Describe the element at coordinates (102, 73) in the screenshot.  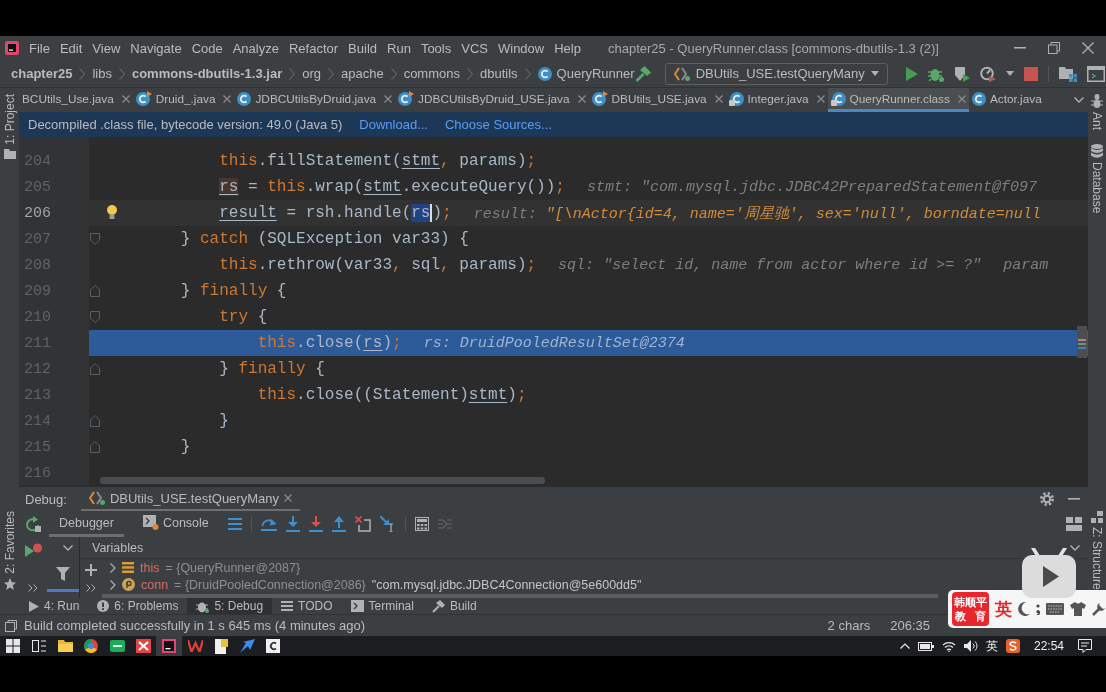
I see `breadcrumb: libs` at that location.